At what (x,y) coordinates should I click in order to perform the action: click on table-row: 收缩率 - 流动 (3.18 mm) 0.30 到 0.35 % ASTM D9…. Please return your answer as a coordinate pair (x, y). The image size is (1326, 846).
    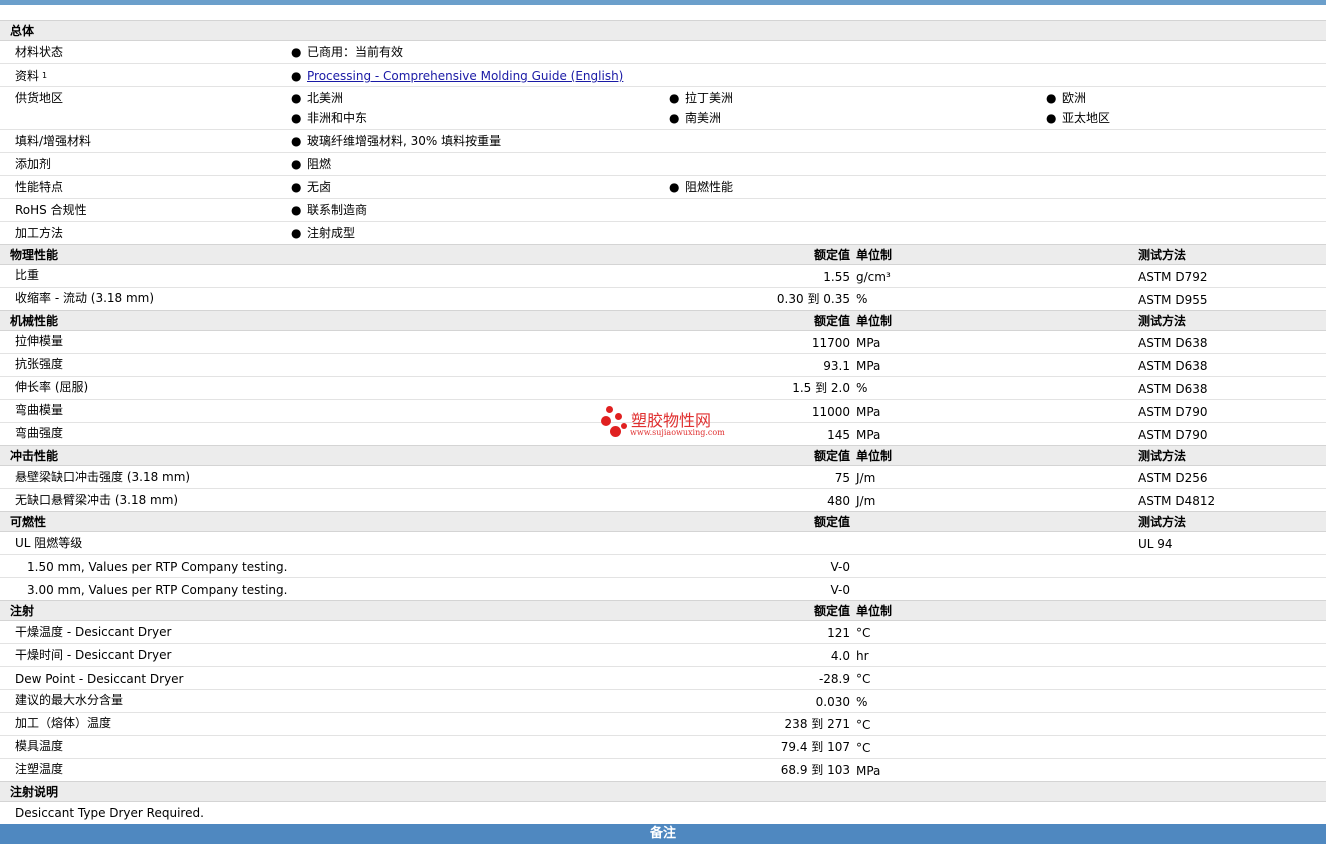
    Looking at the image, I should click on (663, 299).